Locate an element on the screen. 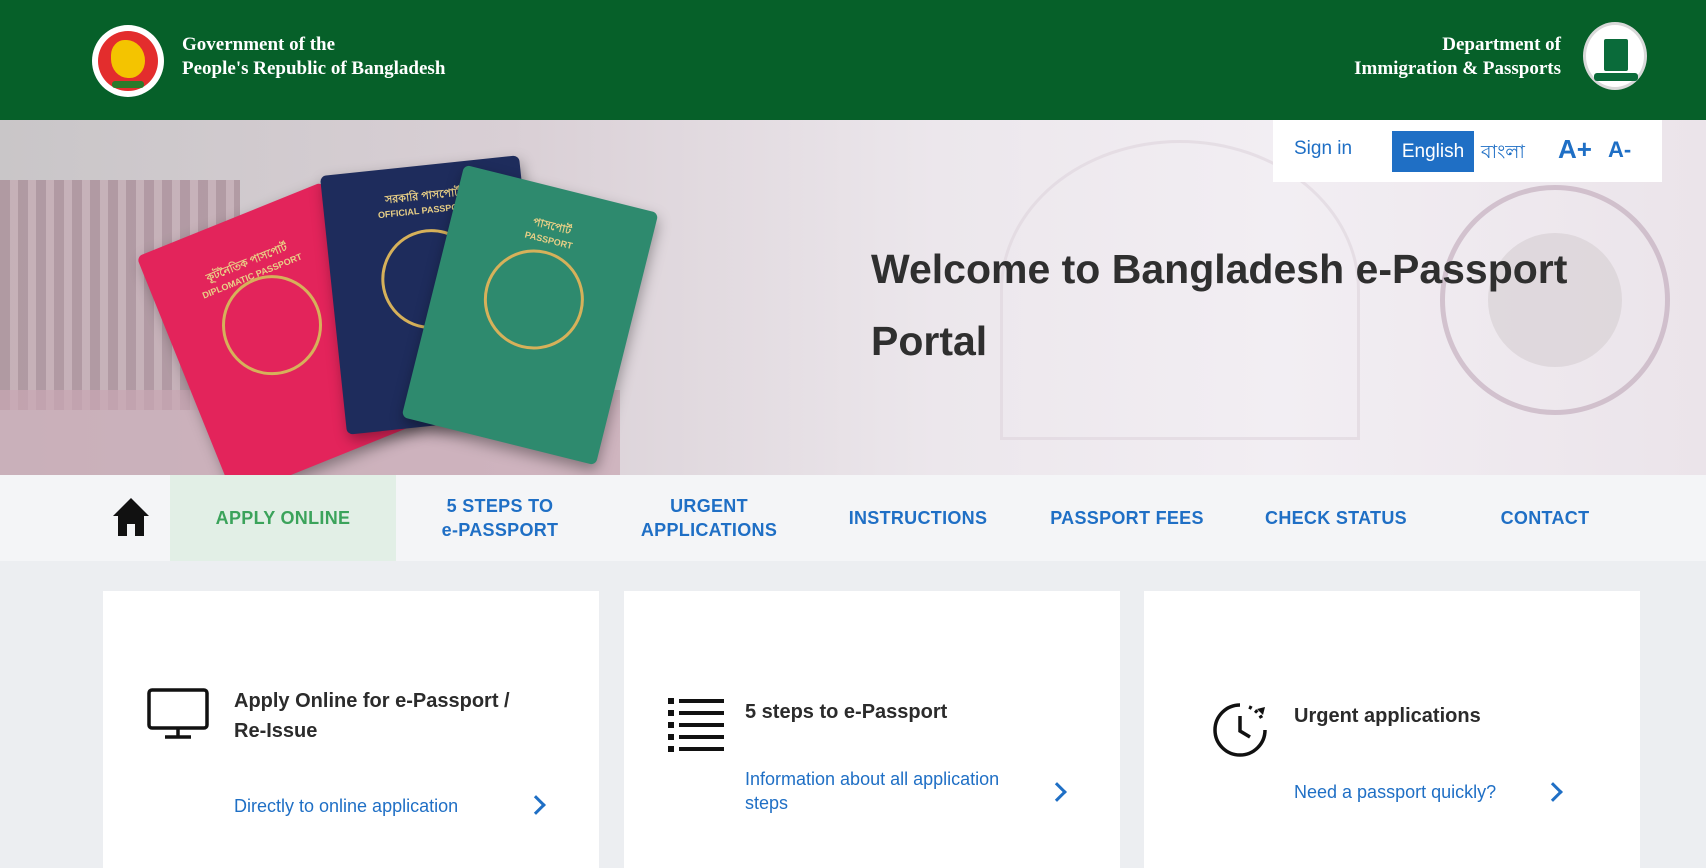 Image resolution: width=1706 pixels, height=868 pixels. language-bangla-button: বাংলা is located at coordinates (1503, 154).